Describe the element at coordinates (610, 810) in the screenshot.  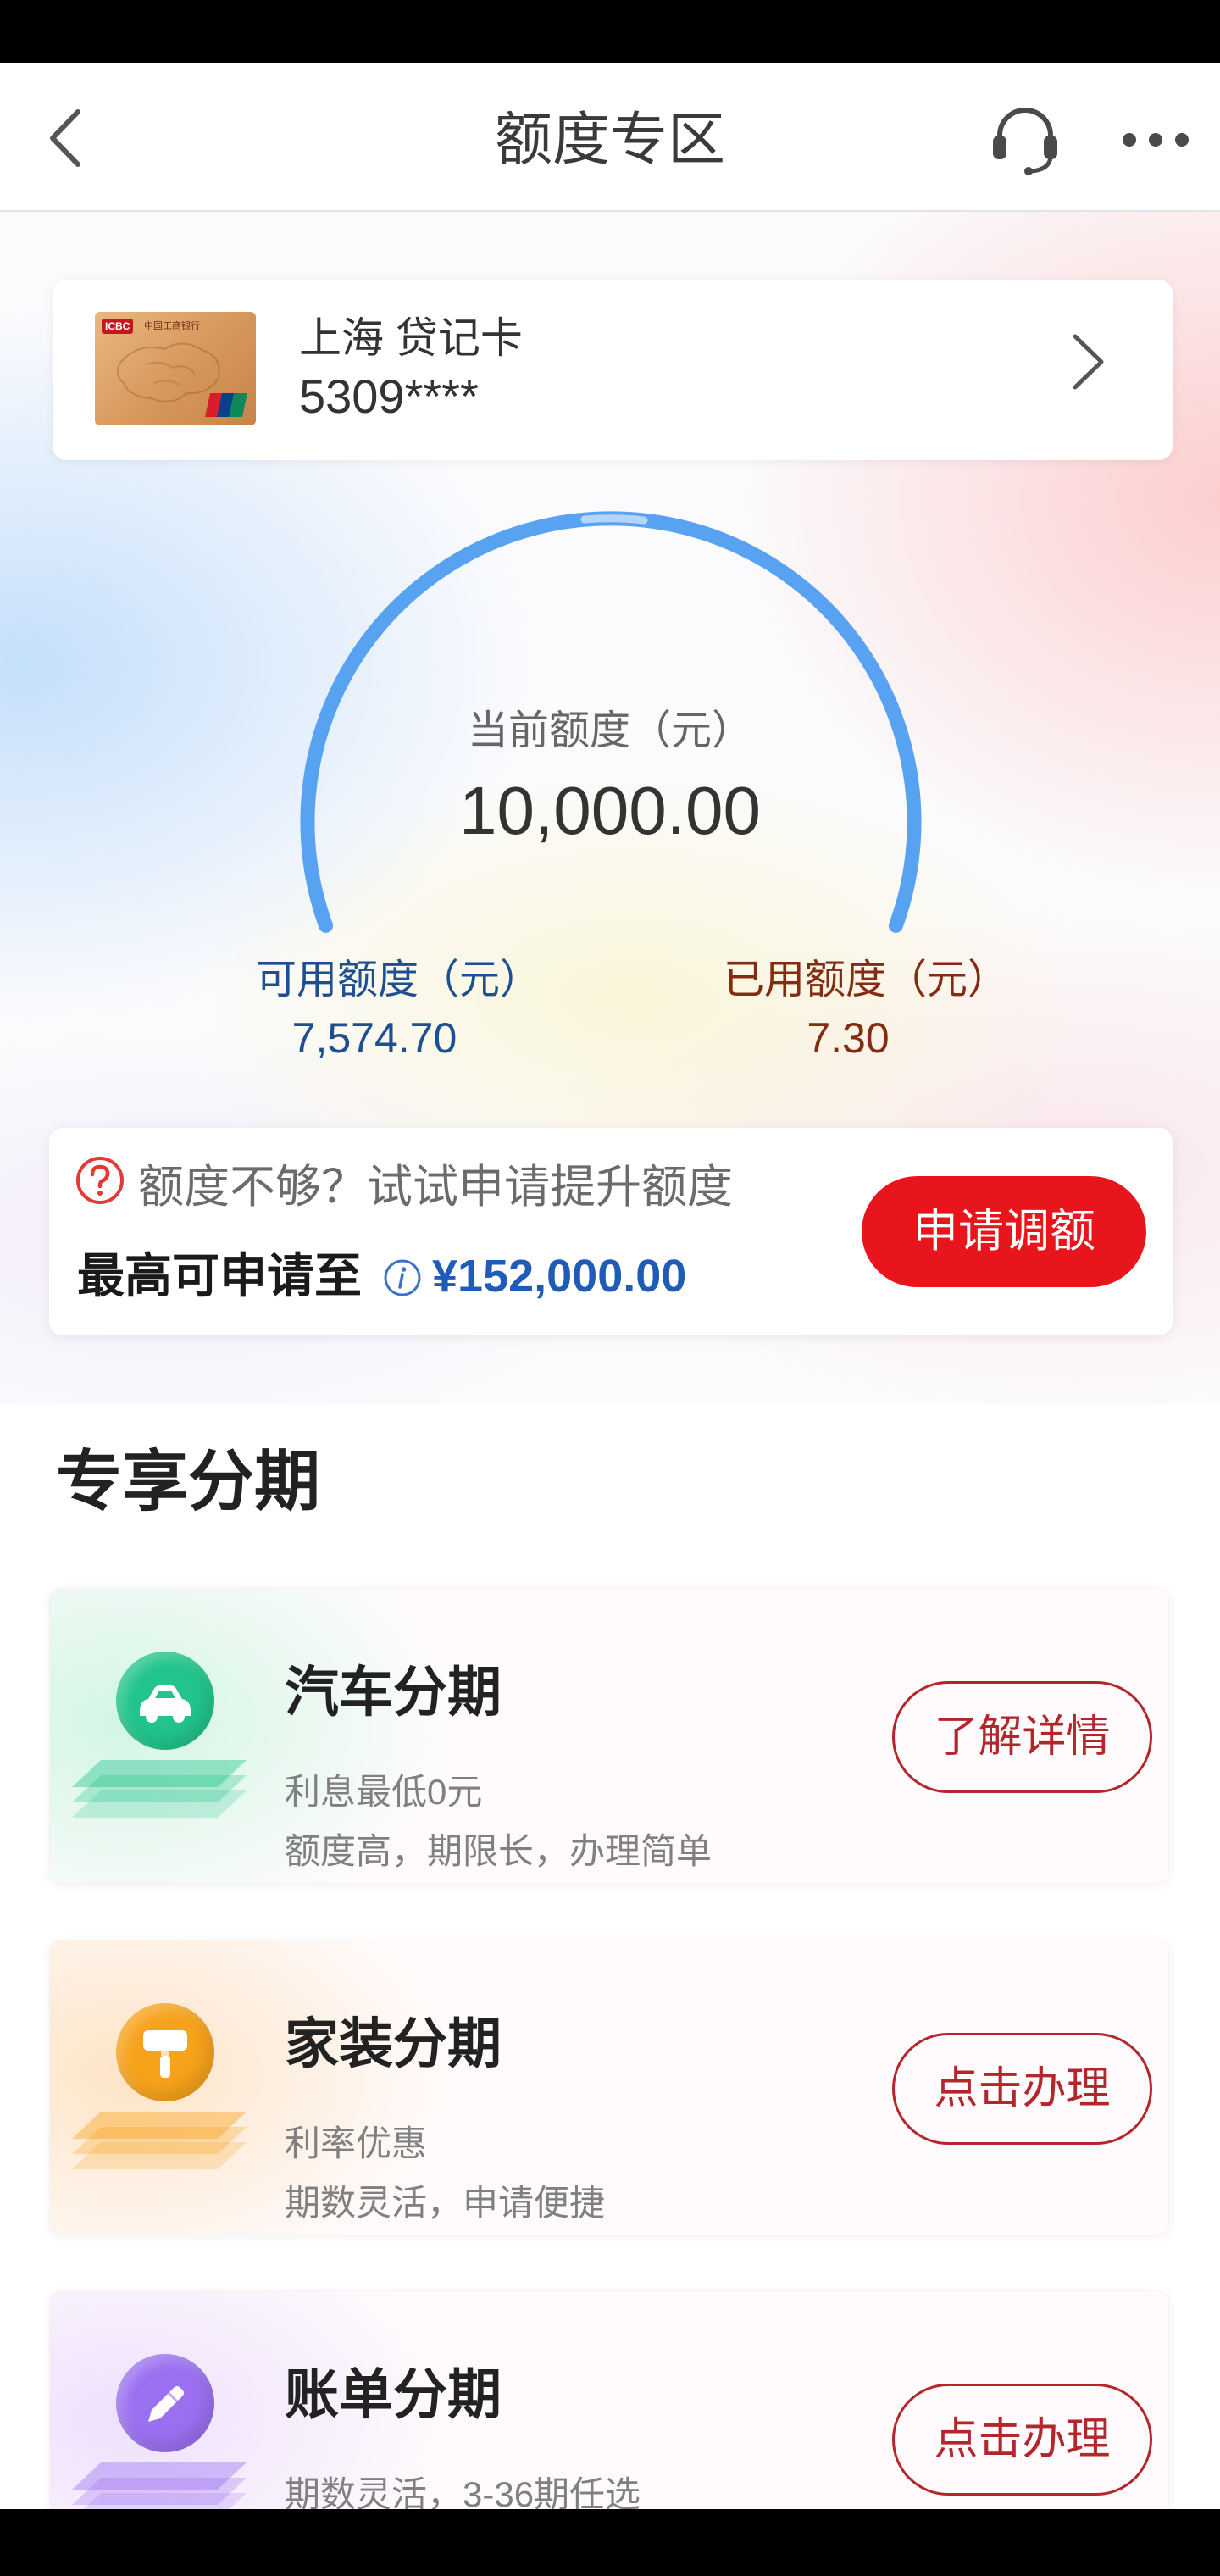
I see `current-limit-value: 10,000.00` at that location.